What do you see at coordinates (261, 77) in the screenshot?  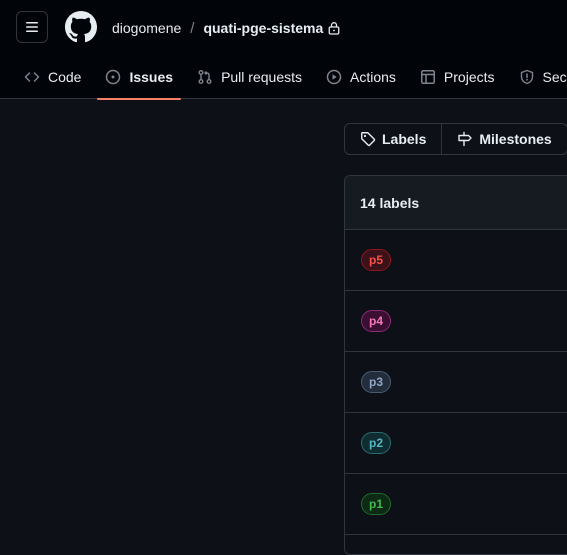 I see `tab-pull-requests-label: Pull requests` at bounding box center [261, 77].